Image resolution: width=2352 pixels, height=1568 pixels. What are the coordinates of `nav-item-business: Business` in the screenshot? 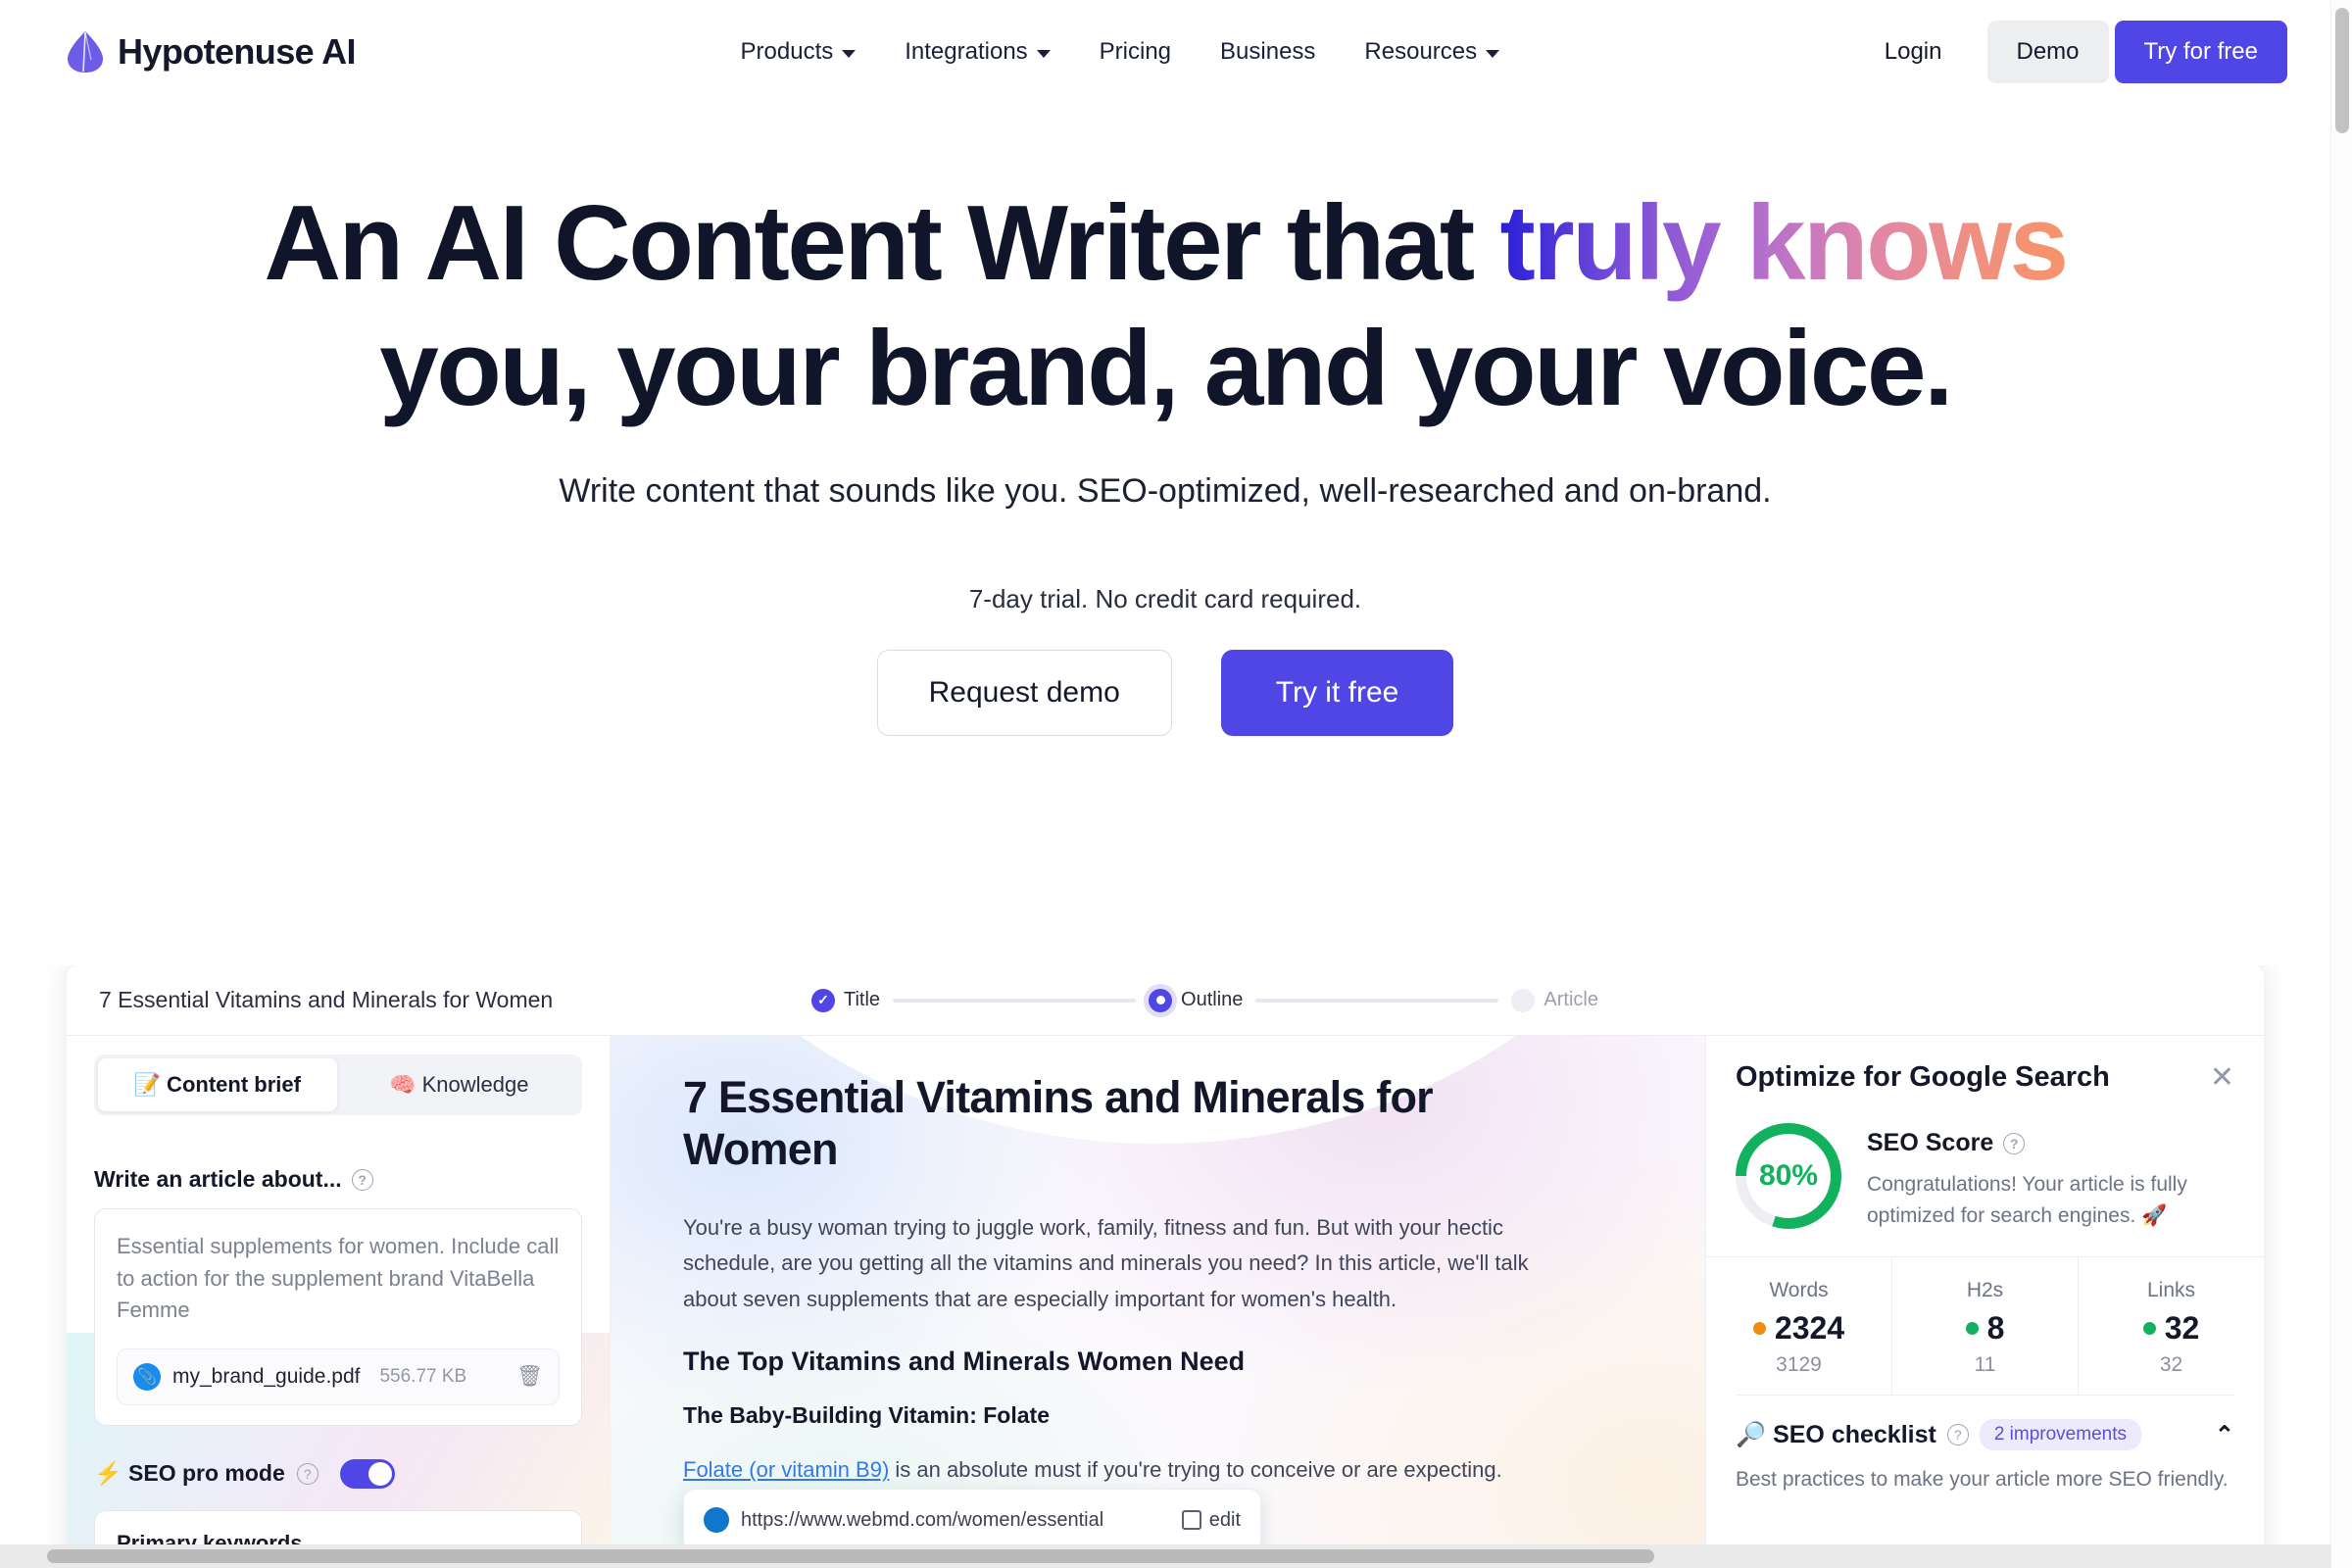 It's located at (1267, 52).